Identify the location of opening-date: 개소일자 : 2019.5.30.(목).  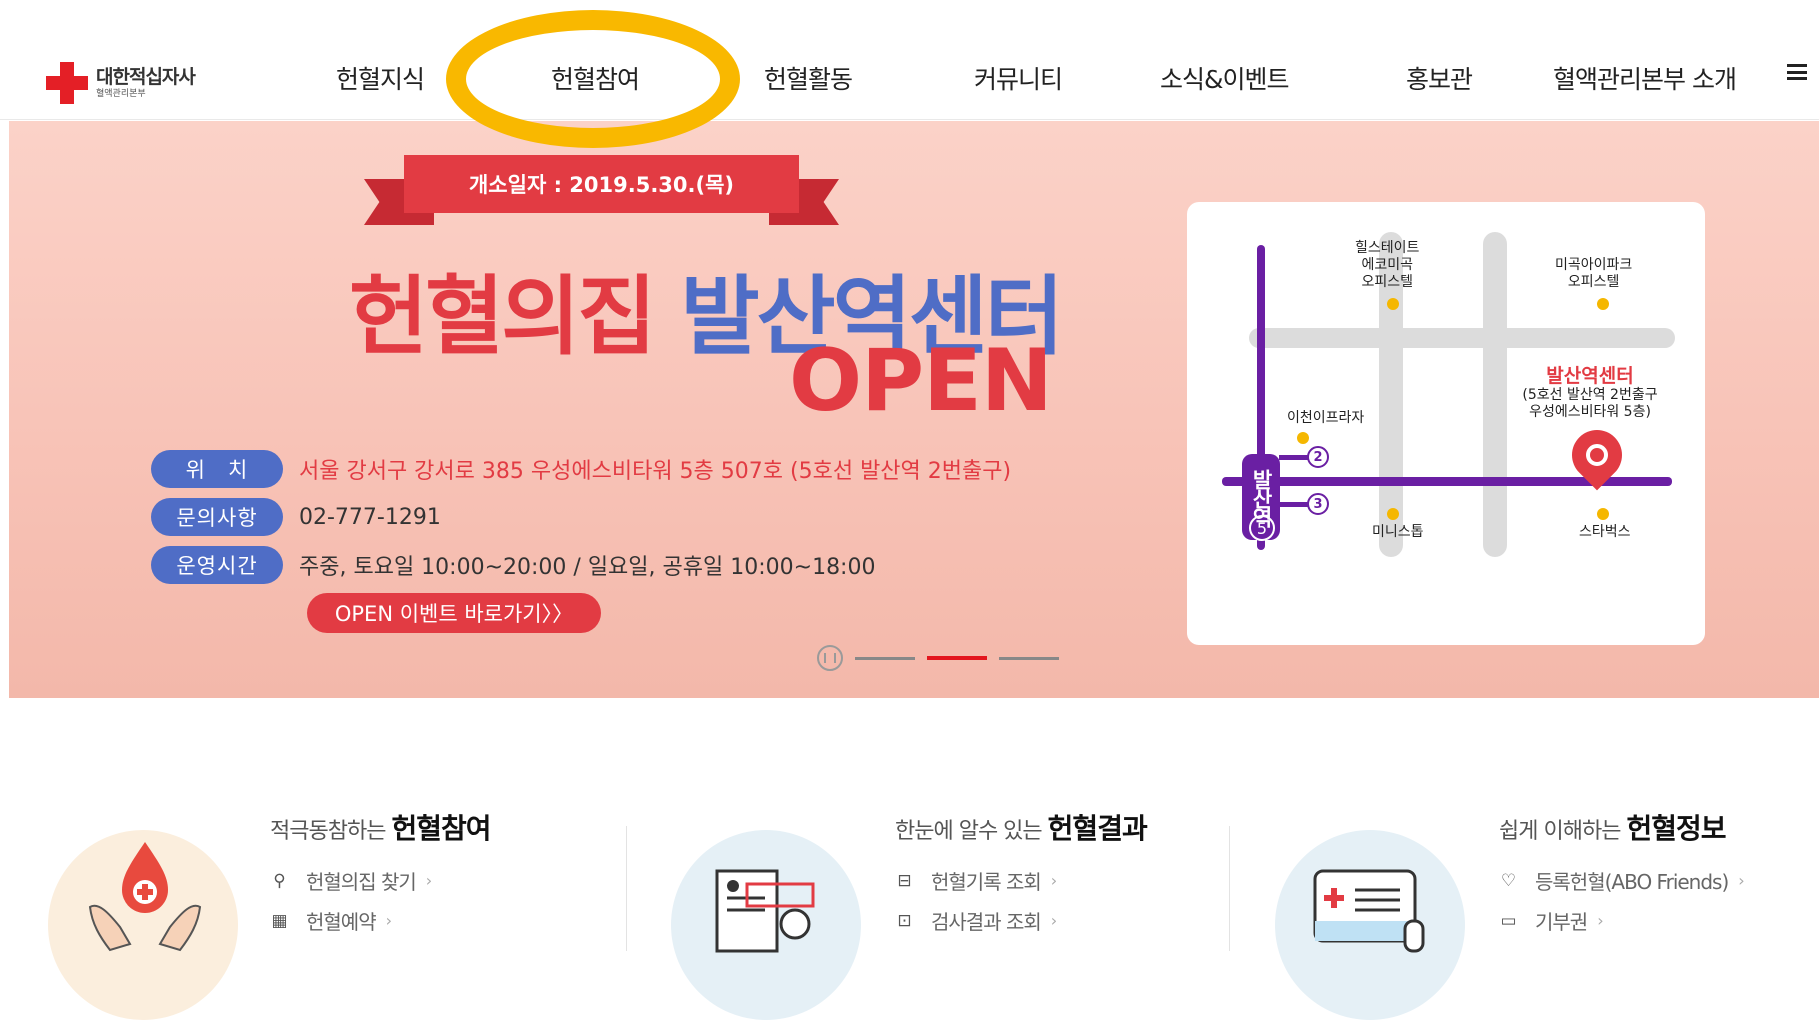
(601, 184).